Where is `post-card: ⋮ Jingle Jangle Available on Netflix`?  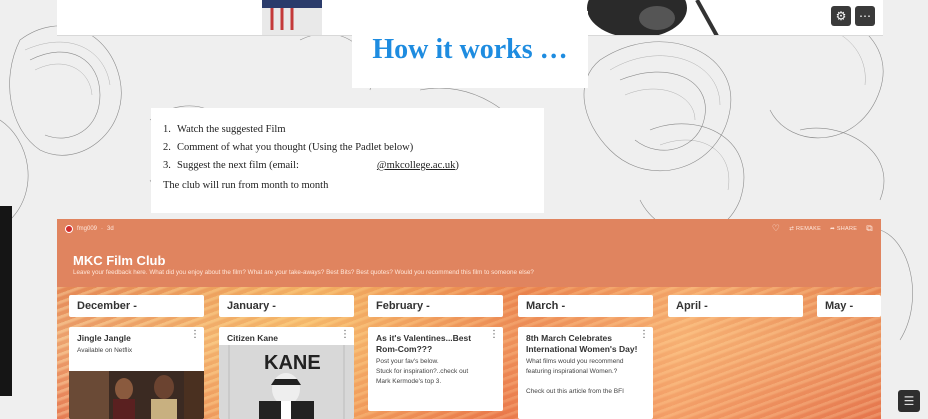 post-card: ⋮ Jingle Jangle Available on Netflix is located at coordinates (136, 373).